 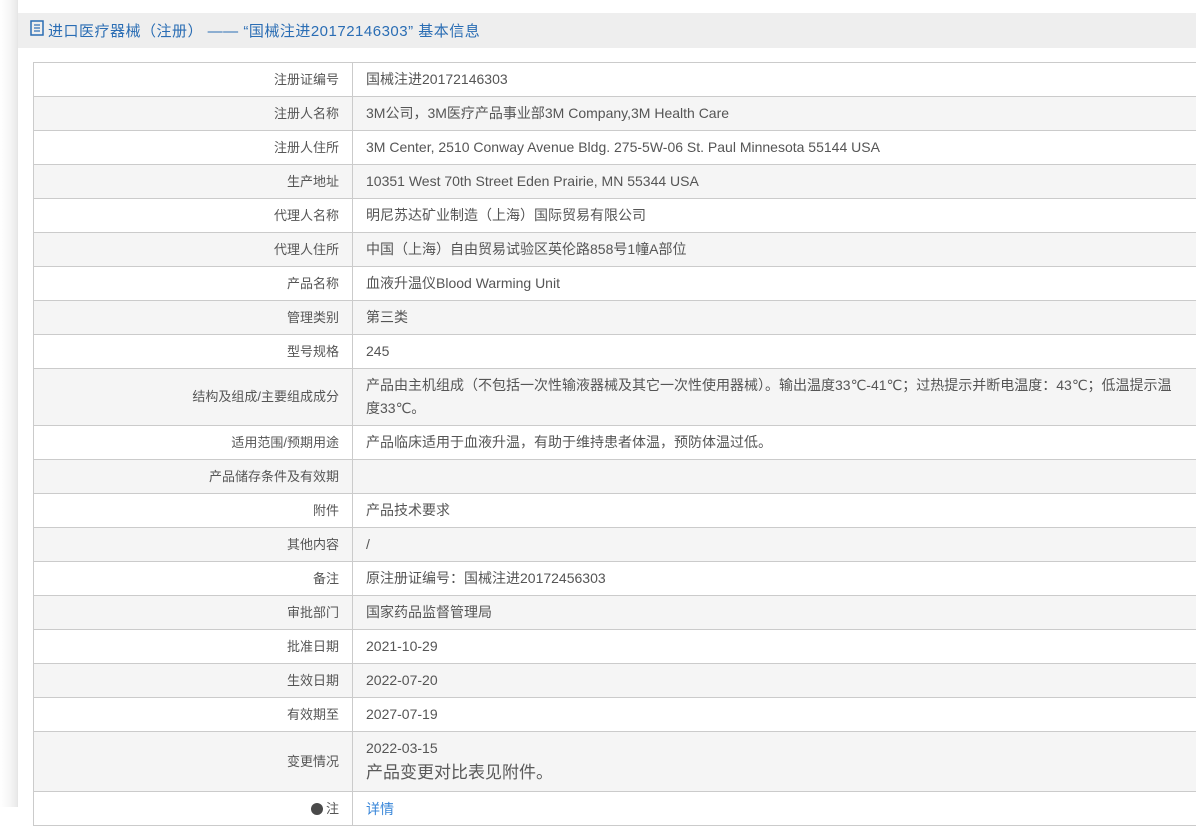 I want to click on row-label-text: 结构及组成/主要组成成分, so click(x=265, y=396).